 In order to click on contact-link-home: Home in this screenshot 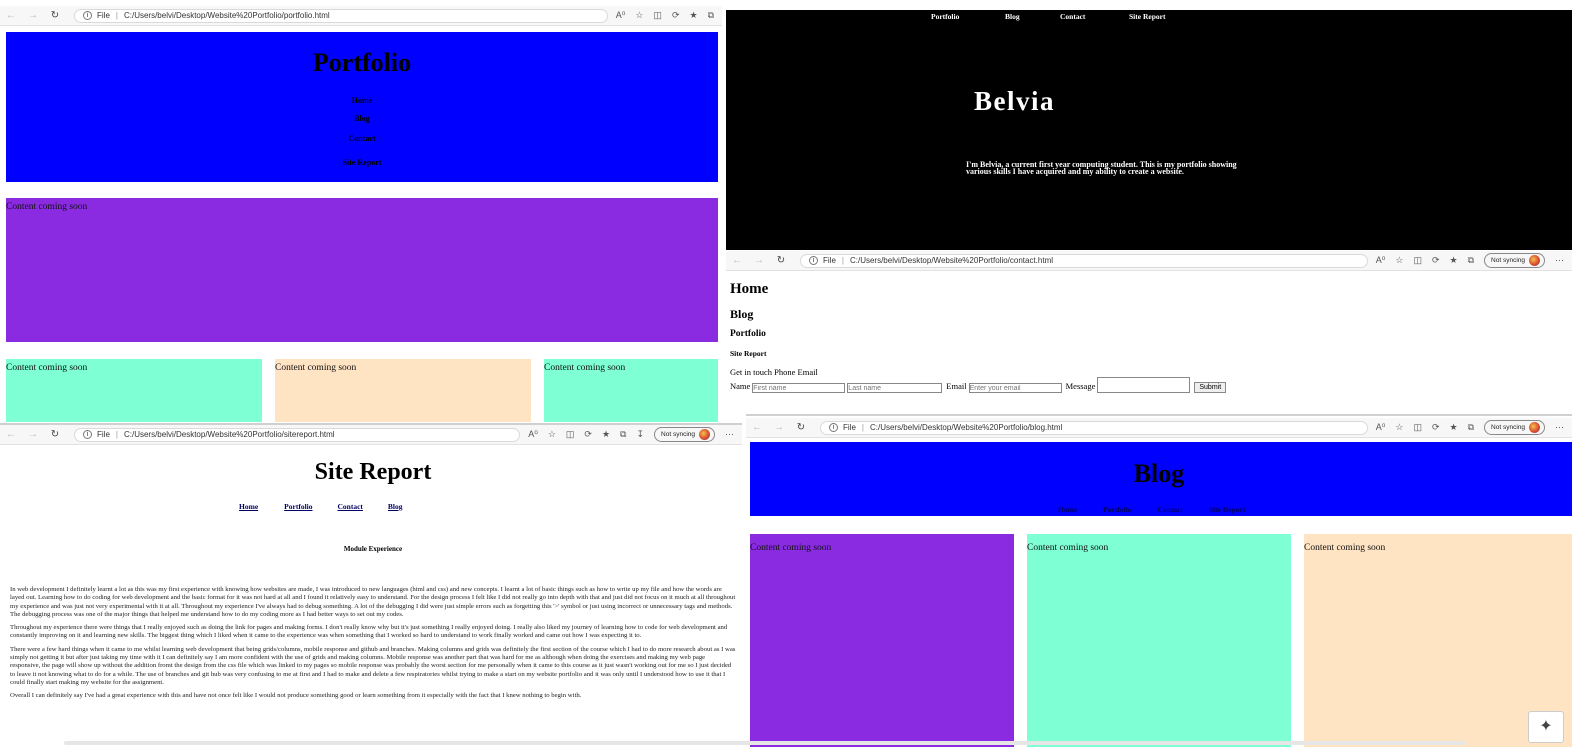, I will do `click(749, 289)`.